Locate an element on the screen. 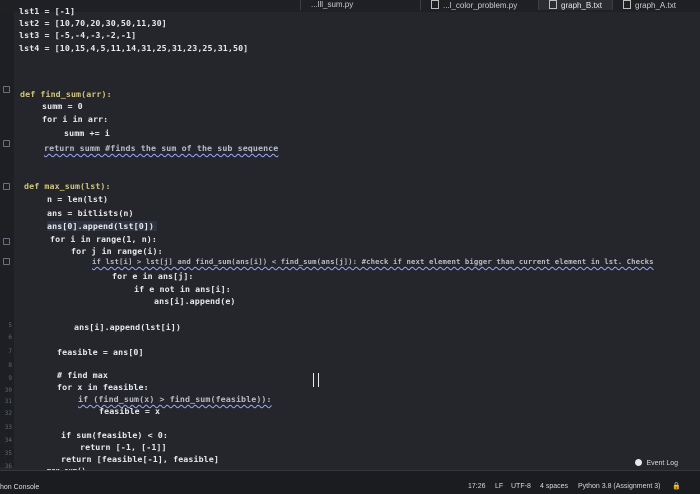  code-line: for e in ans[j]: is located at coordinates (153, 276).